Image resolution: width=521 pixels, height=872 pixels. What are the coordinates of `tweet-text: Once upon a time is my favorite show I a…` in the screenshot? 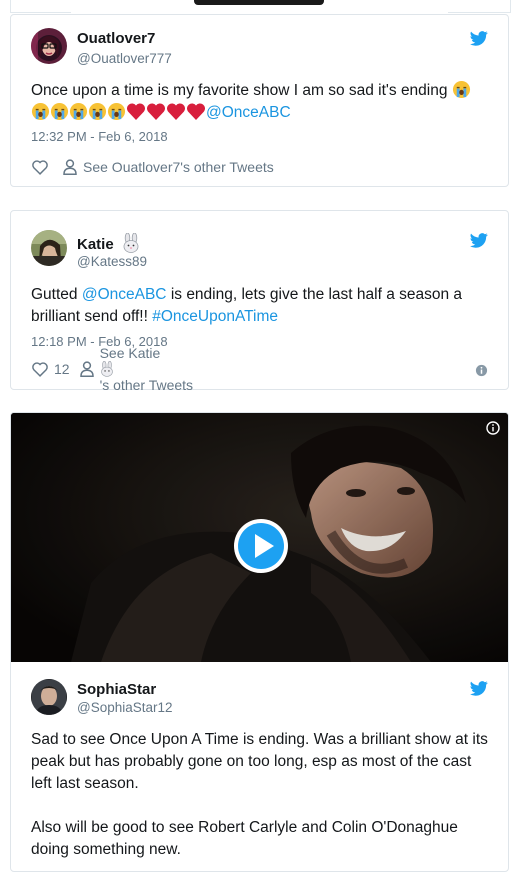 It's located at (261, 102).